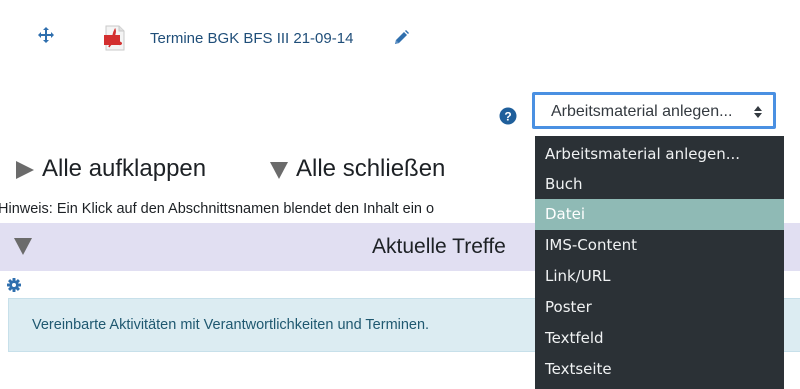  I want to click on section-collapse-icon, so click(23, 246).